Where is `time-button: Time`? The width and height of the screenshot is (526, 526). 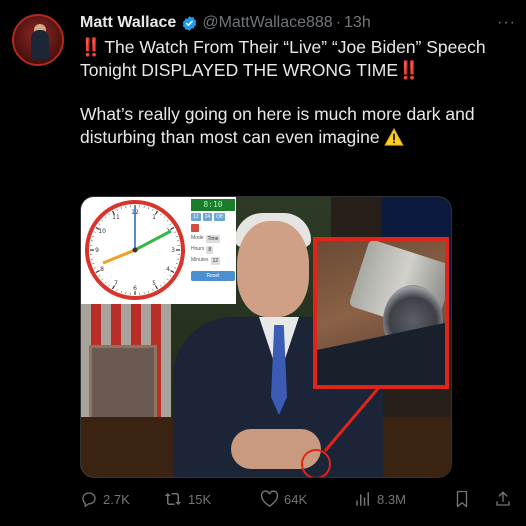 time-button: Time is located at coordinates (213, 239).